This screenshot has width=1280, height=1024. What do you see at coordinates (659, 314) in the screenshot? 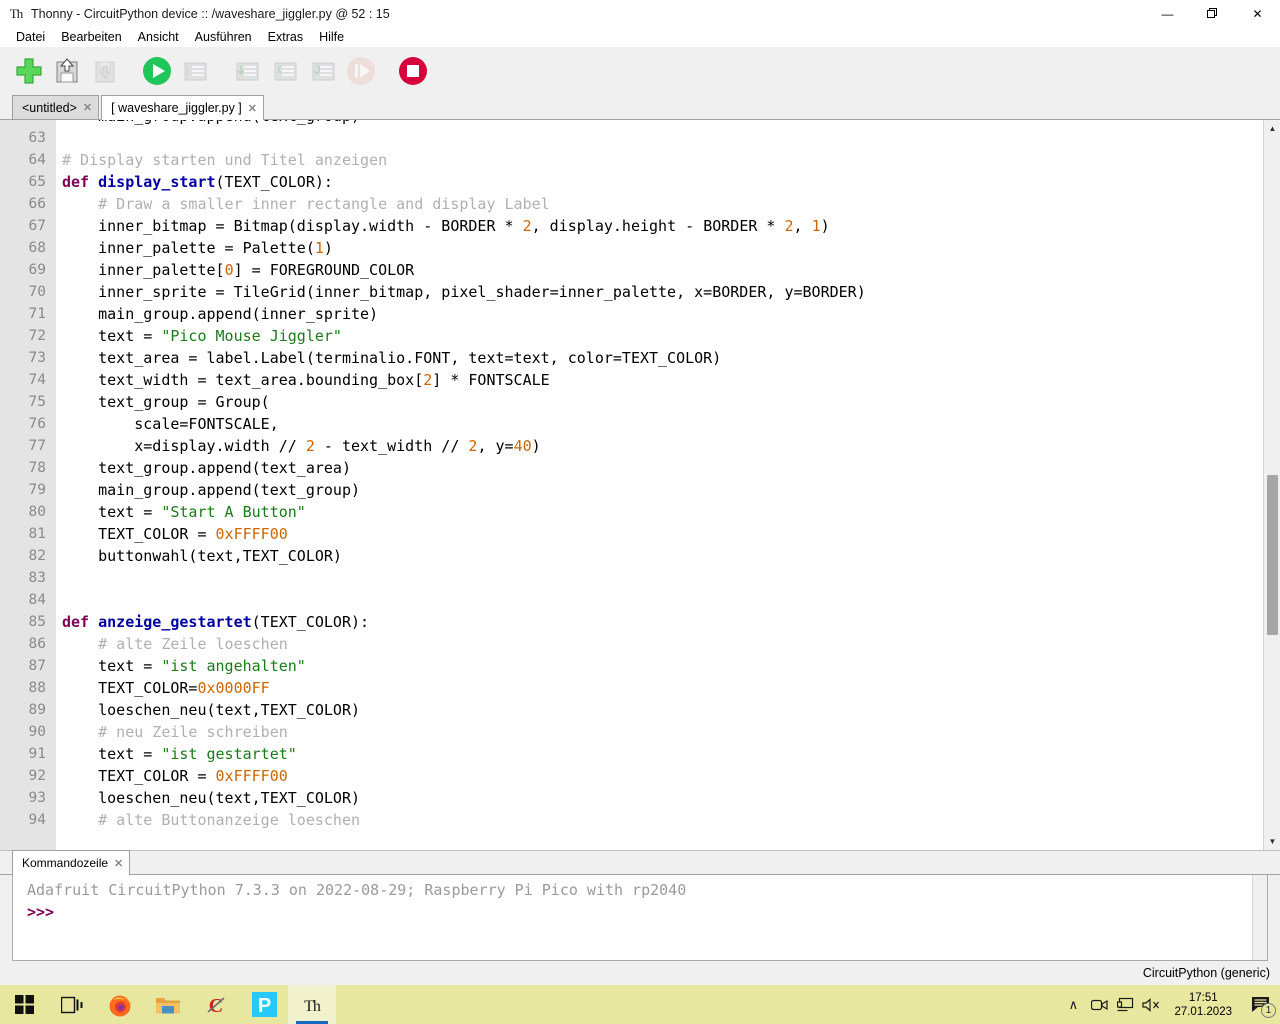
I see `code-line: main_group.append(inner_sprite)` at bounding box center [659, 314].